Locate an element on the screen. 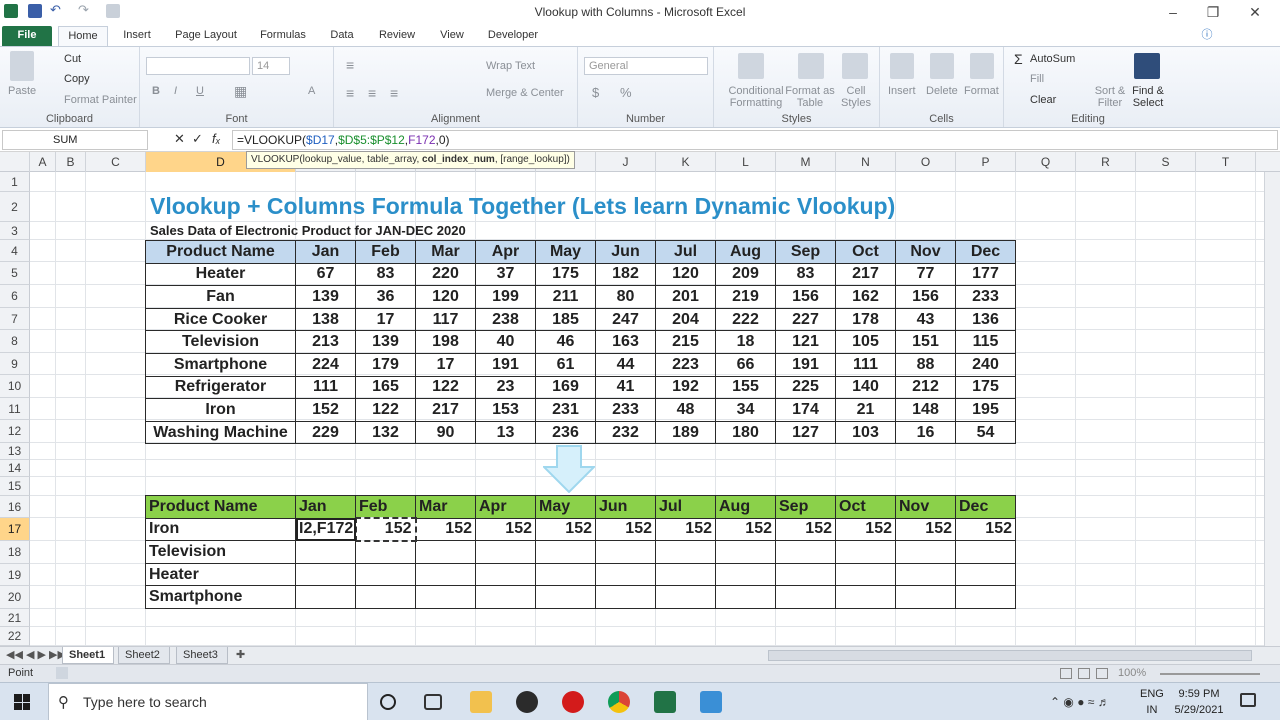 The width and height of the screenshot is (1280, 720). column-header-p: P is located at coordinates (986, 162).